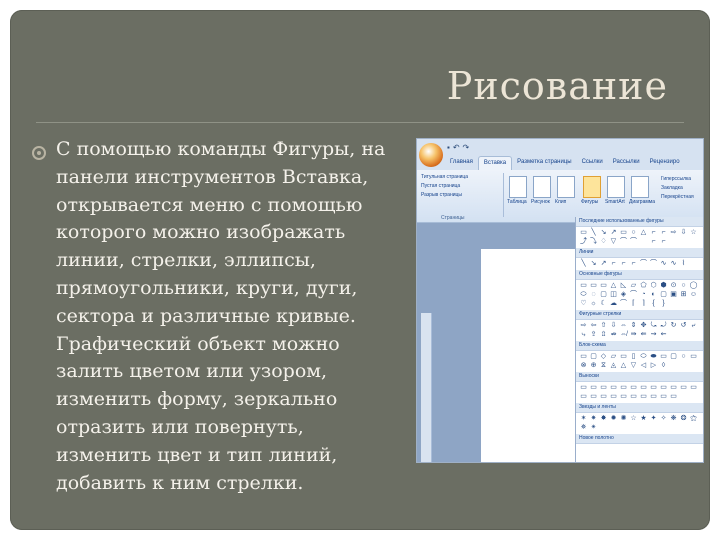 The width and height of the screenshot is (720, 540). What do you see at coordinates (603, 241) in the screenshot?
I see `shape-icon: ♢` at bounding box center [603, 241].